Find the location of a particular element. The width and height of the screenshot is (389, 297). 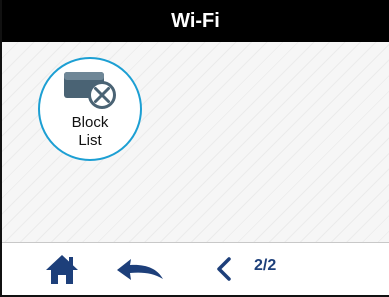

back-arrow-icon is located at coordinates (140, 269).